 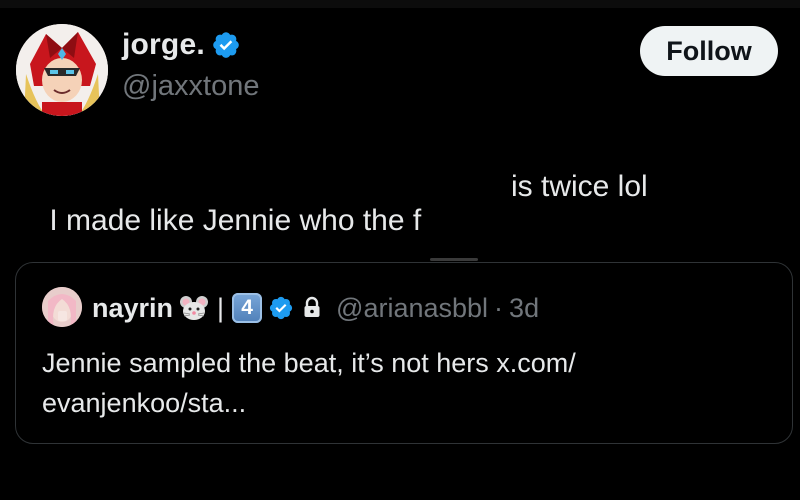 What do you see at coordinates (235, 220) in the screenshot?
I see `tweet-text-part1: I made like Jennie who the f` at bounding box center [235, 220].